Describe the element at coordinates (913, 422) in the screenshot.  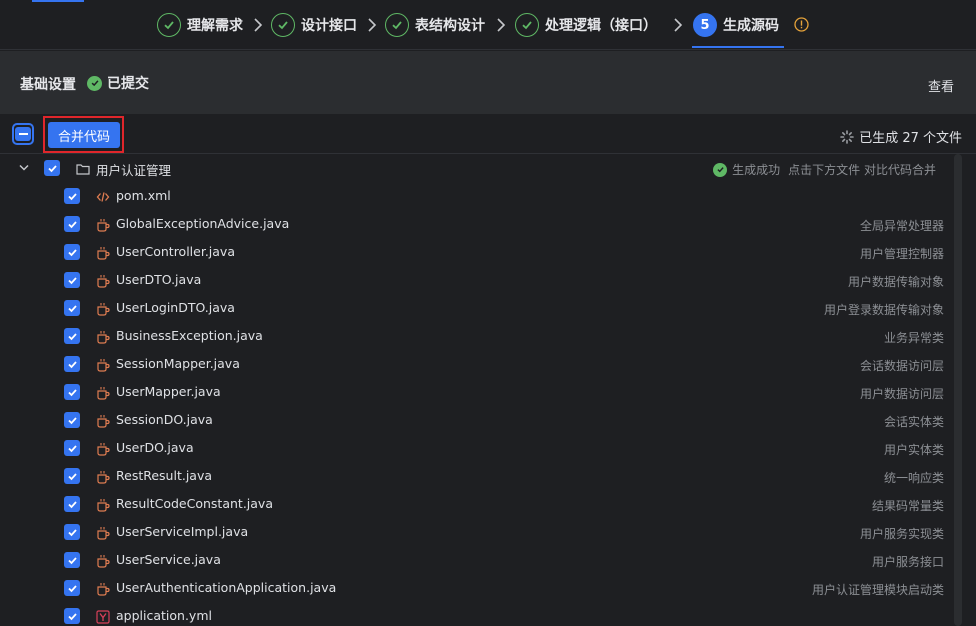
I see `file-description: 会话实体类` at that location.